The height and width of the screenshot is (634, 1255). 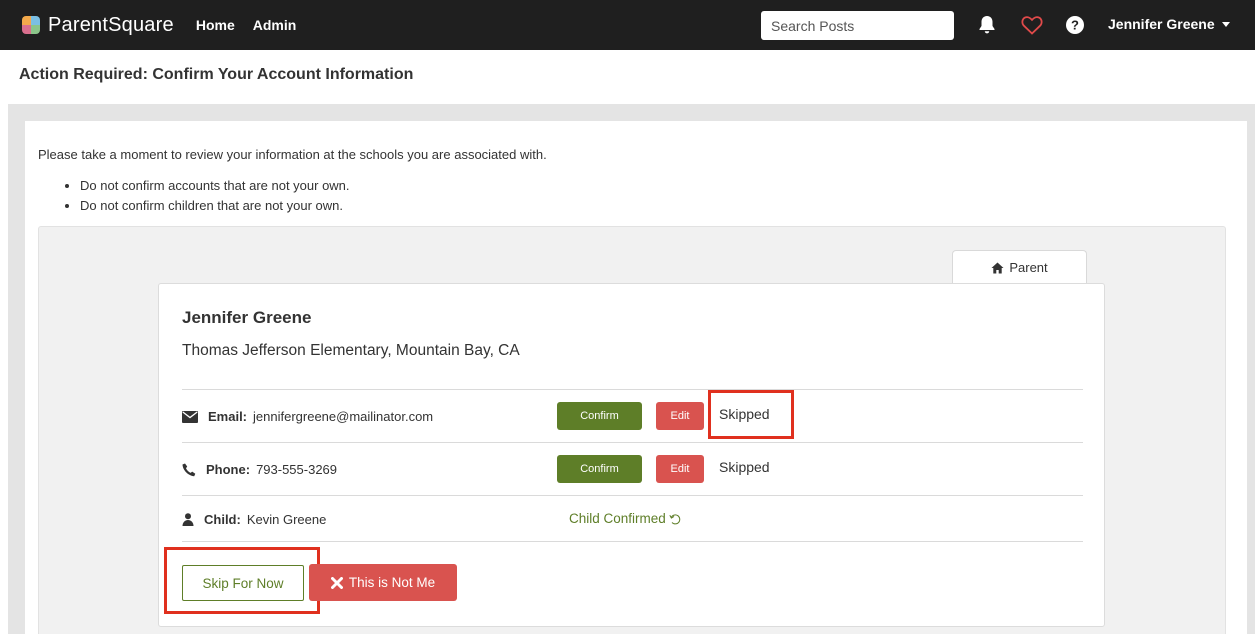 I want to click on confirm-phone-button: Confirm, so click(x=599, y=469).